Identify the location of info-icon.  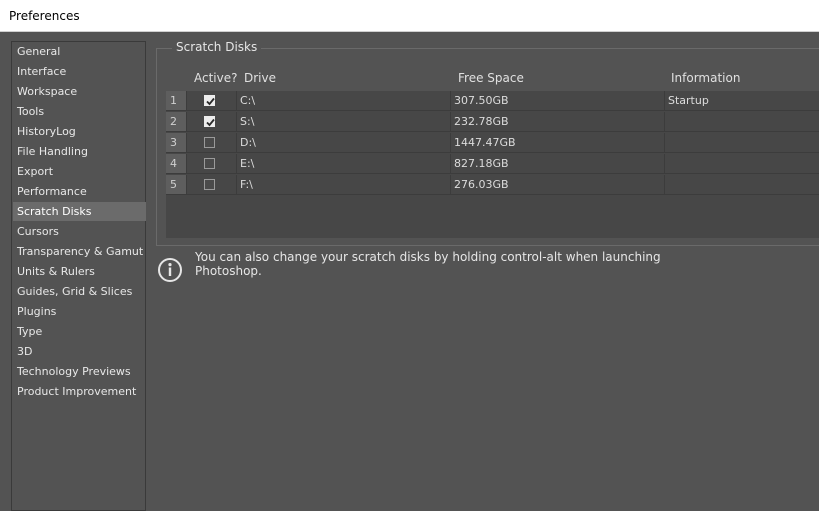
(170, 270).